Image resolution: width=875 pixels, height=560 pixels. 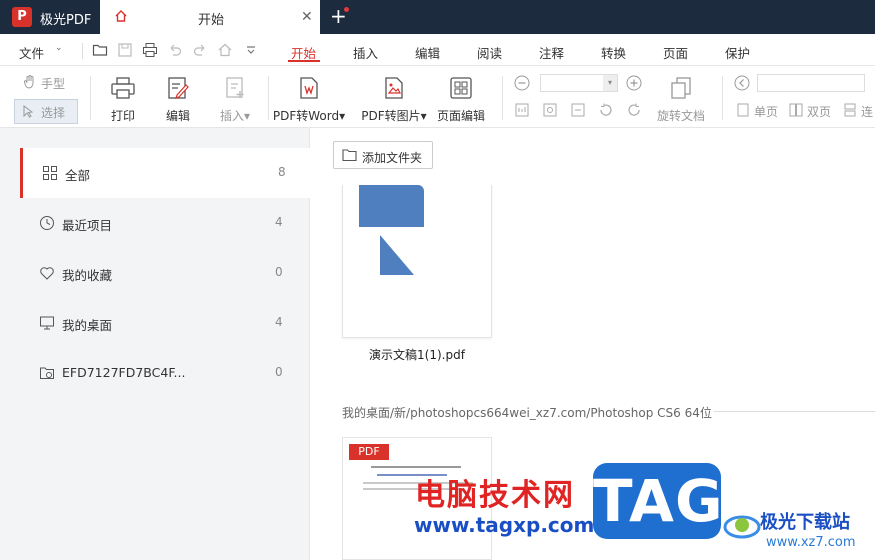 I want to click on rotate-right-icon, so click(x=634, y=110).